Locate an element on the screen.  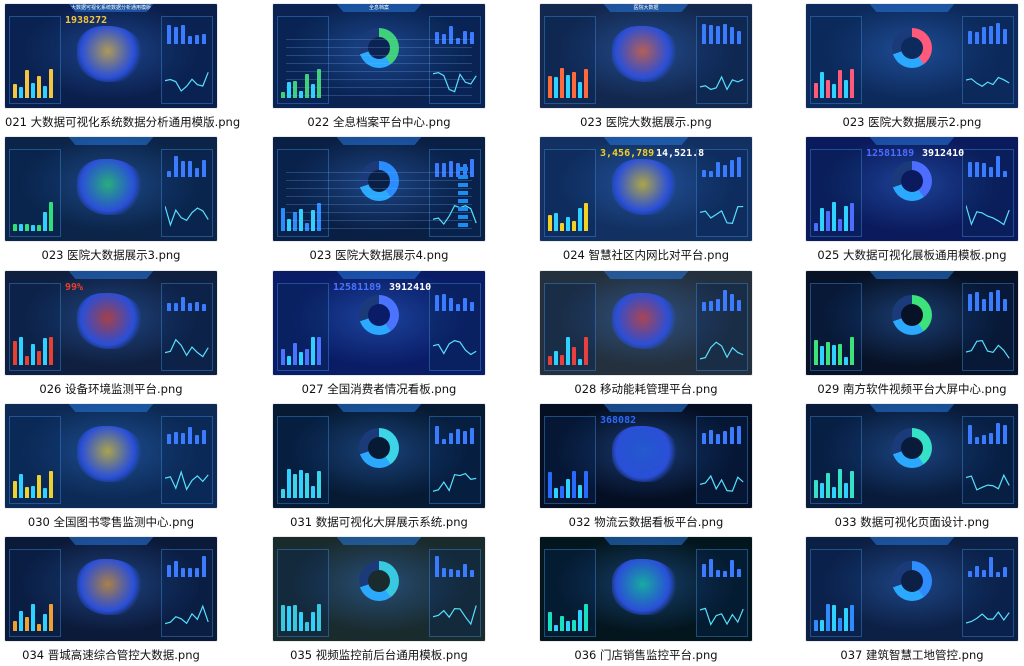
table-row is located at coordinates (379, 69).